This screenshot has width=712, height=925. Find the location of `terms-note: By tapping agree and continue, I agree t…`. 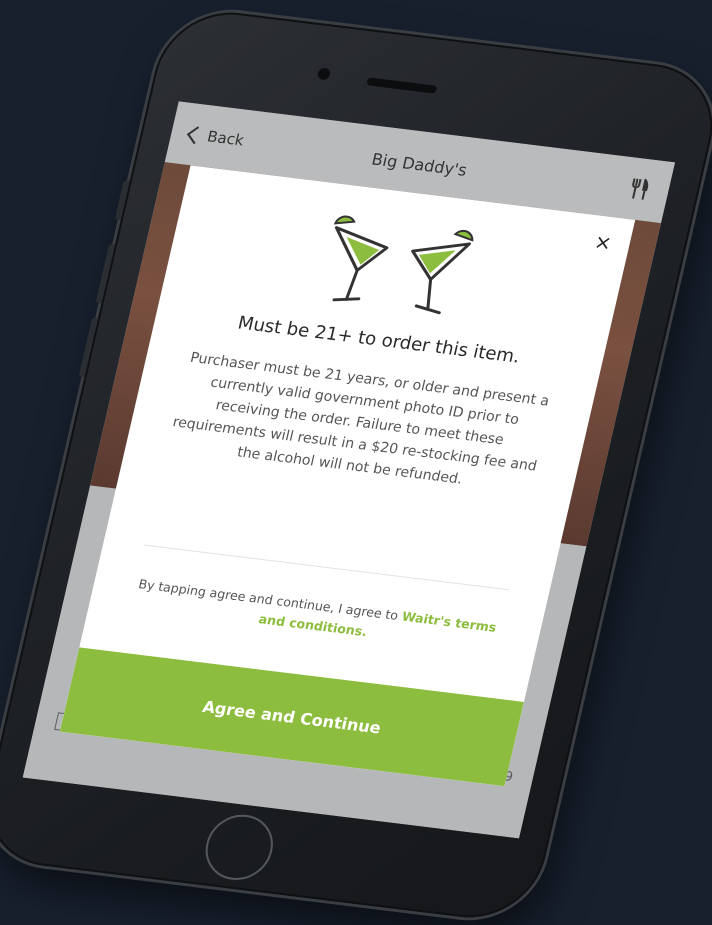

terms-note: By tapping agree and continue, I agree t… is located at coordinates (315, 616).